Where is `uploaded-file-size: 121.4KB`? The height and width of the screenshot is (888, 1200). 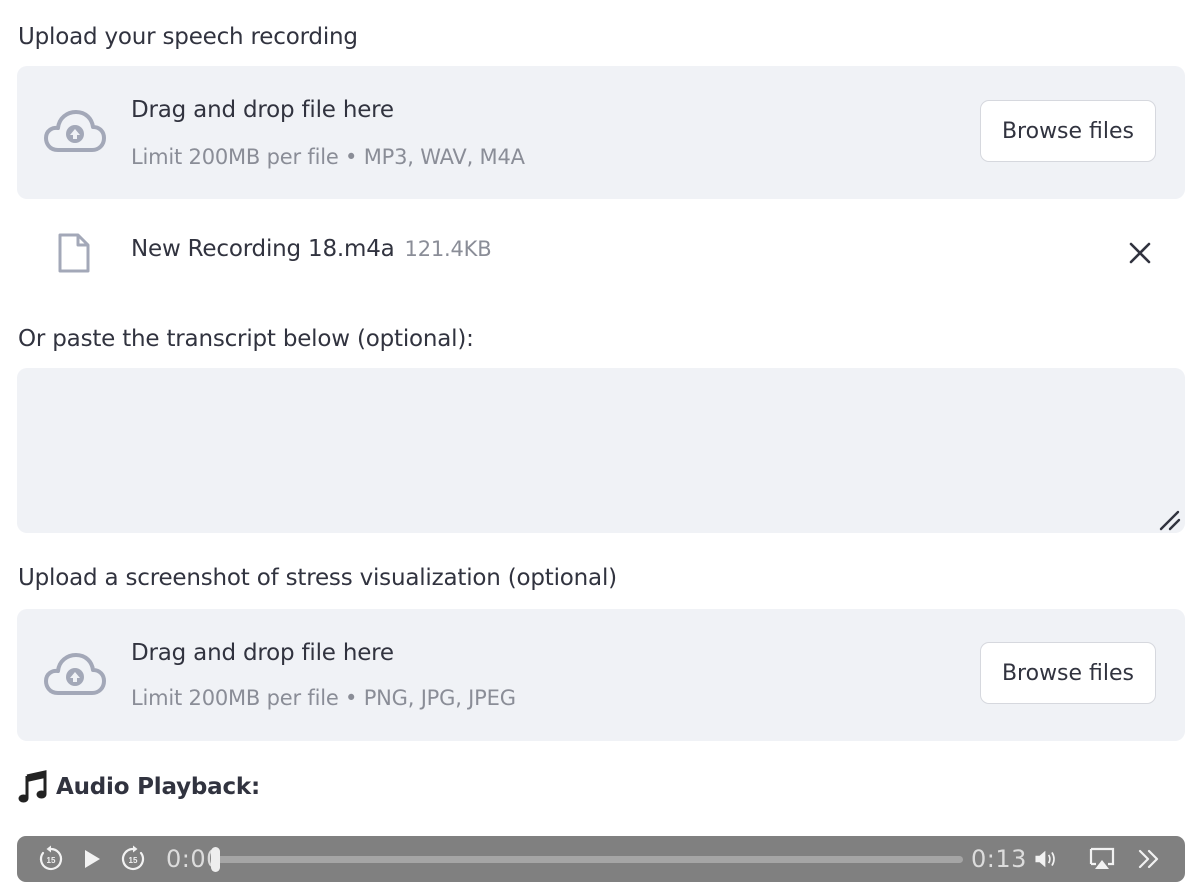
uploaded-file-size: 121.4KB is located at coordinates (448, 249).